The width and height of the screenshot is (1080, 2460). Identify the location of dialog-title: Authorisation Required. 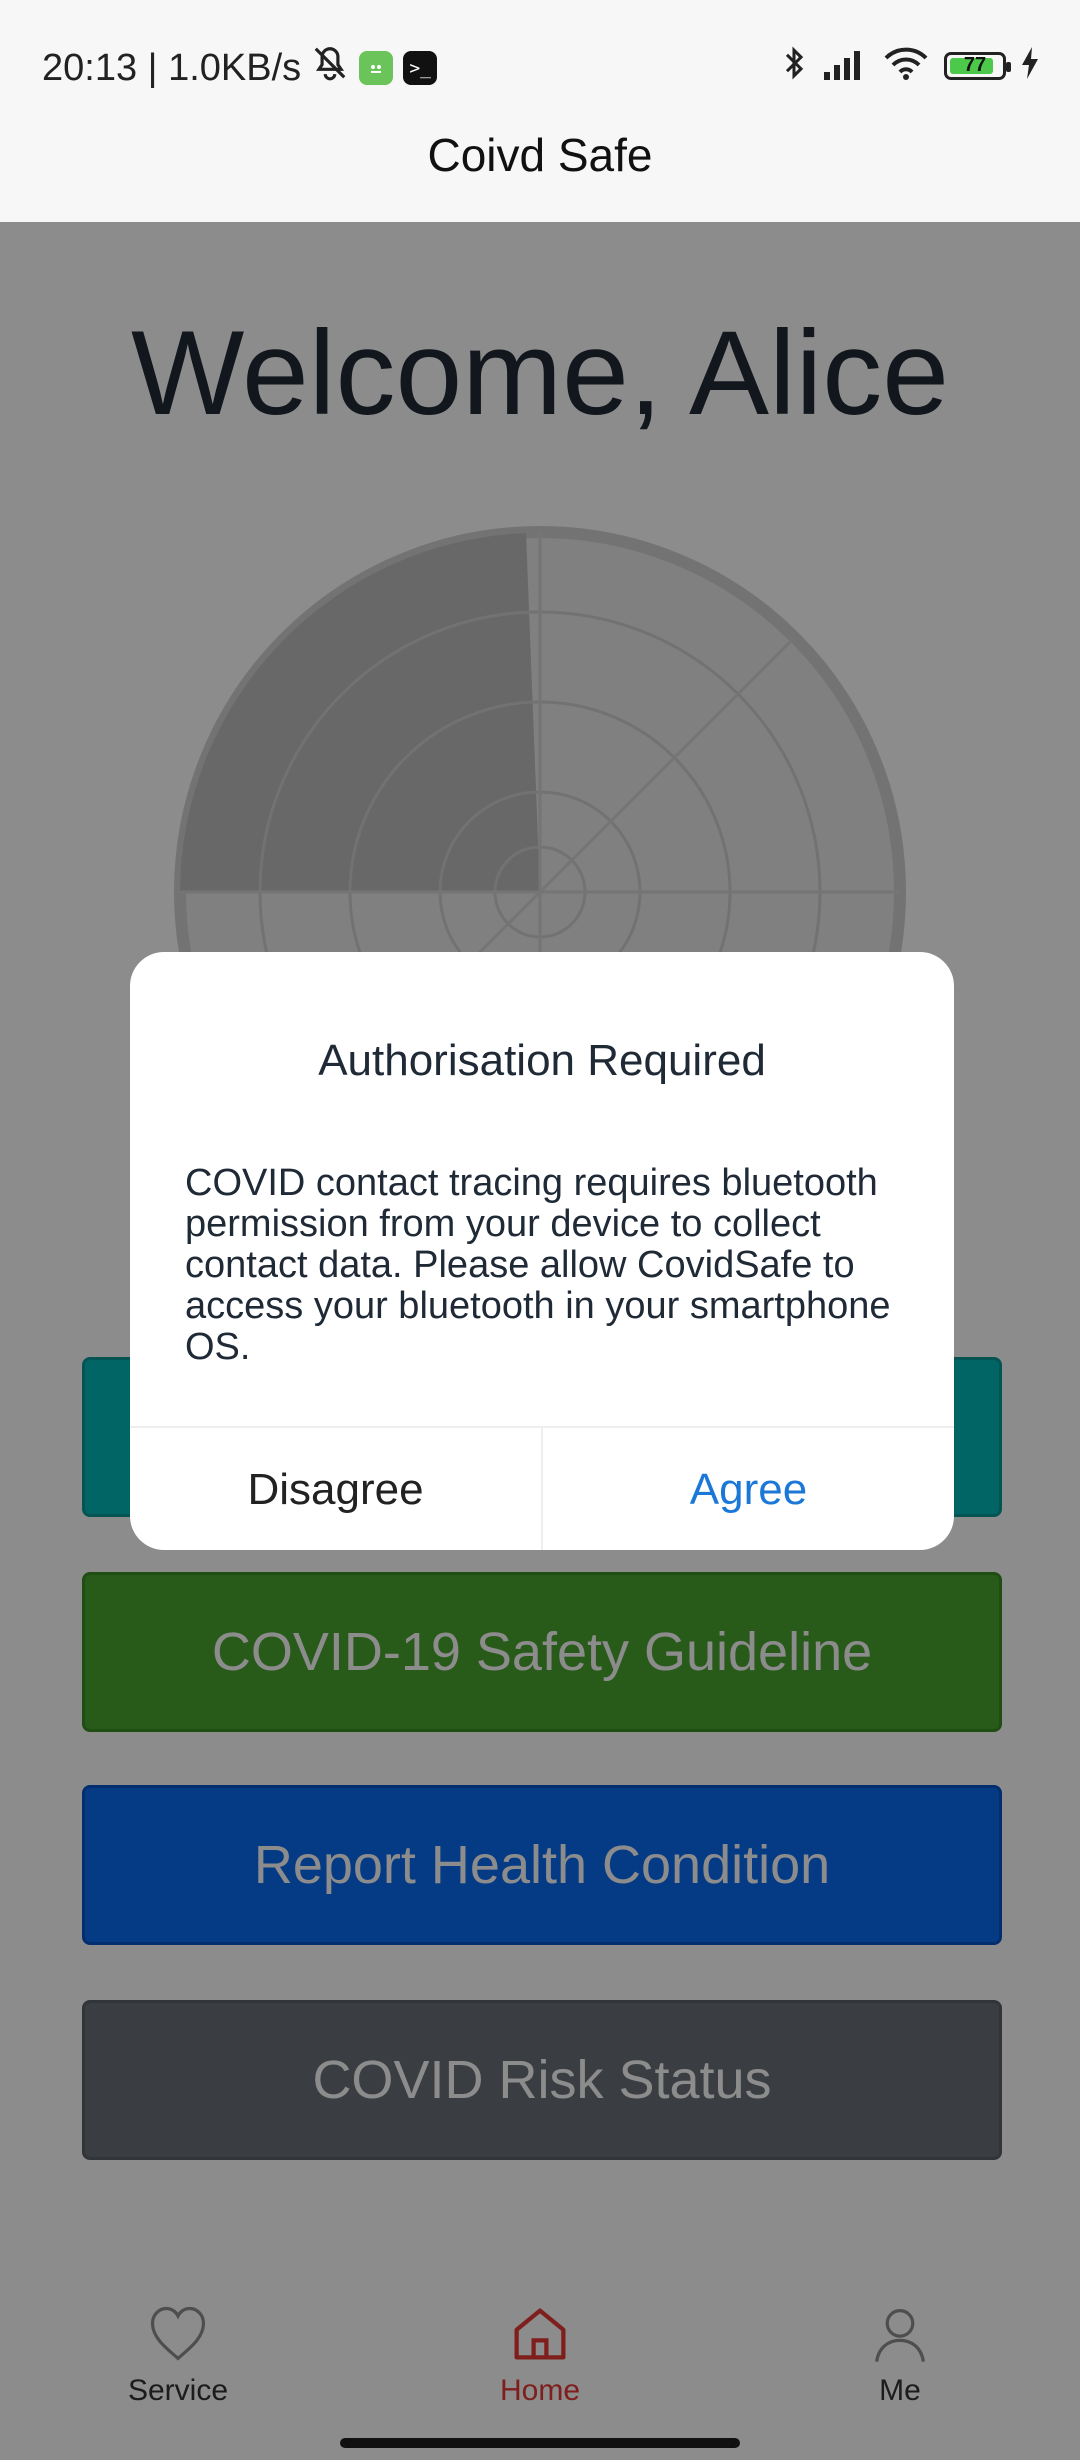
(542, 1060).